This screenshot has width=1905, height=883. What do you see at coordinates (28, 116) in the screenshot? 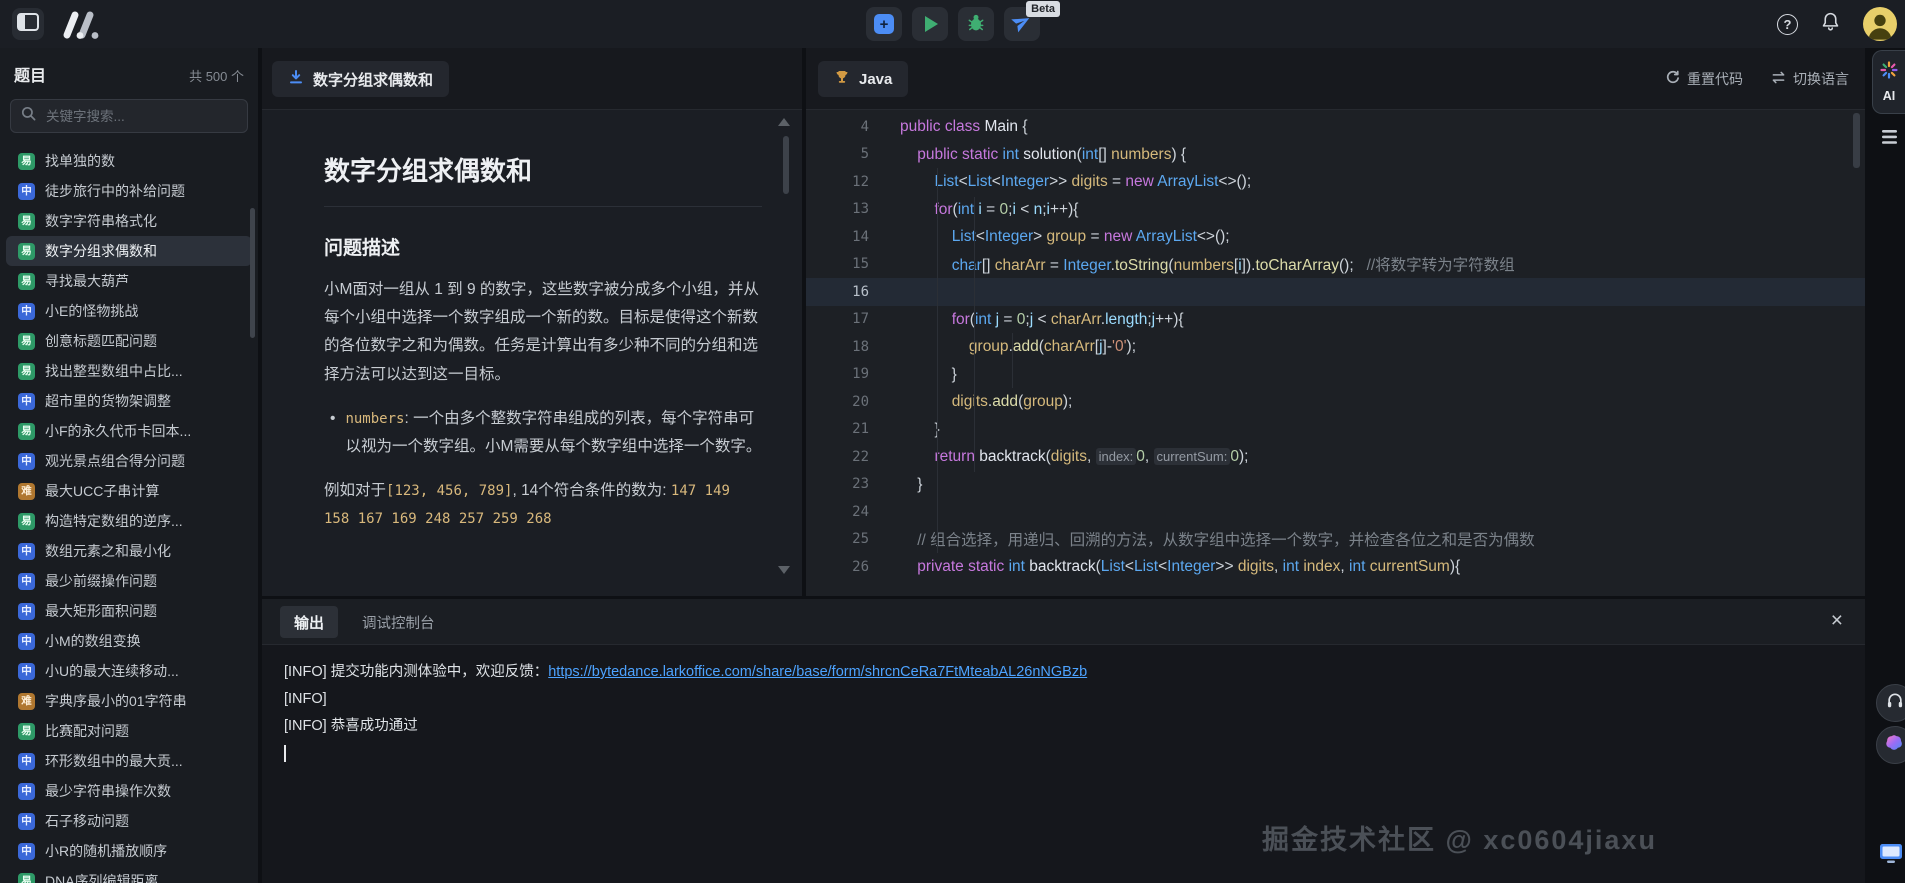
I see `search-icon` at bounding box center [28, 116].